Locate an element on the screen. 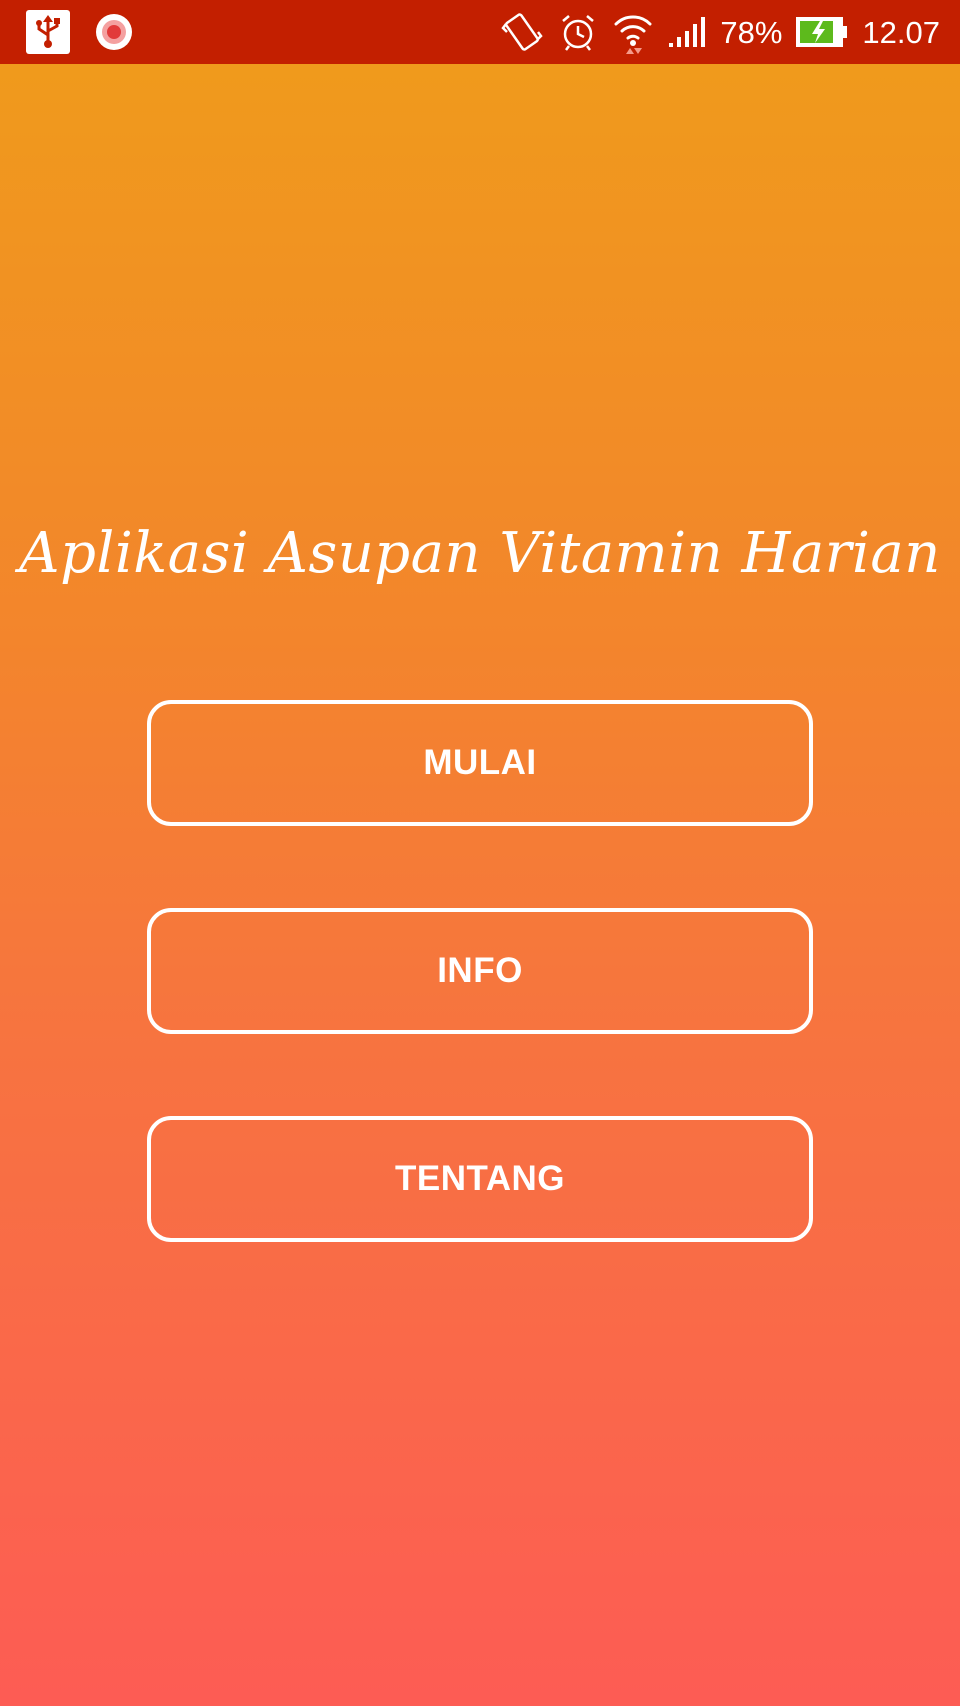  usb-icon is located at coordinates (48, 32).